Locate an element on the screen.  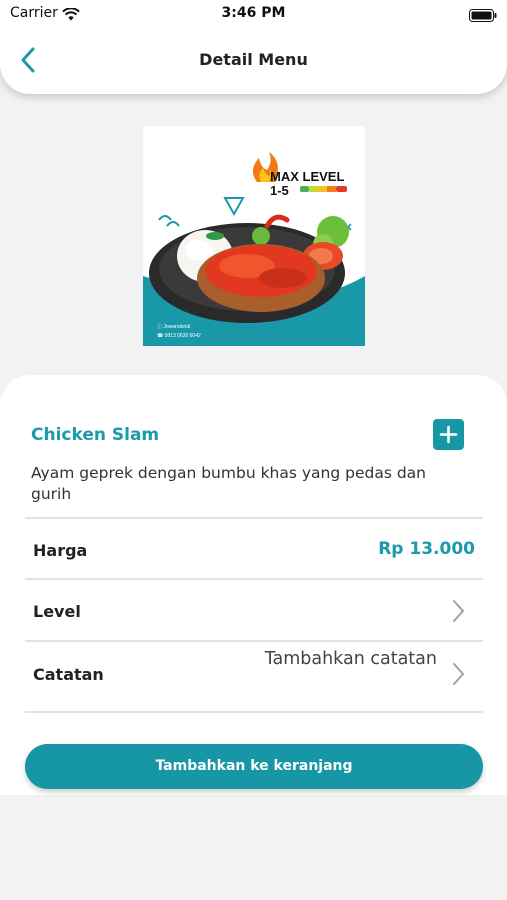
add-to-cart-button: Tambahkan ke keranjang is located at coordinates (254, 766).